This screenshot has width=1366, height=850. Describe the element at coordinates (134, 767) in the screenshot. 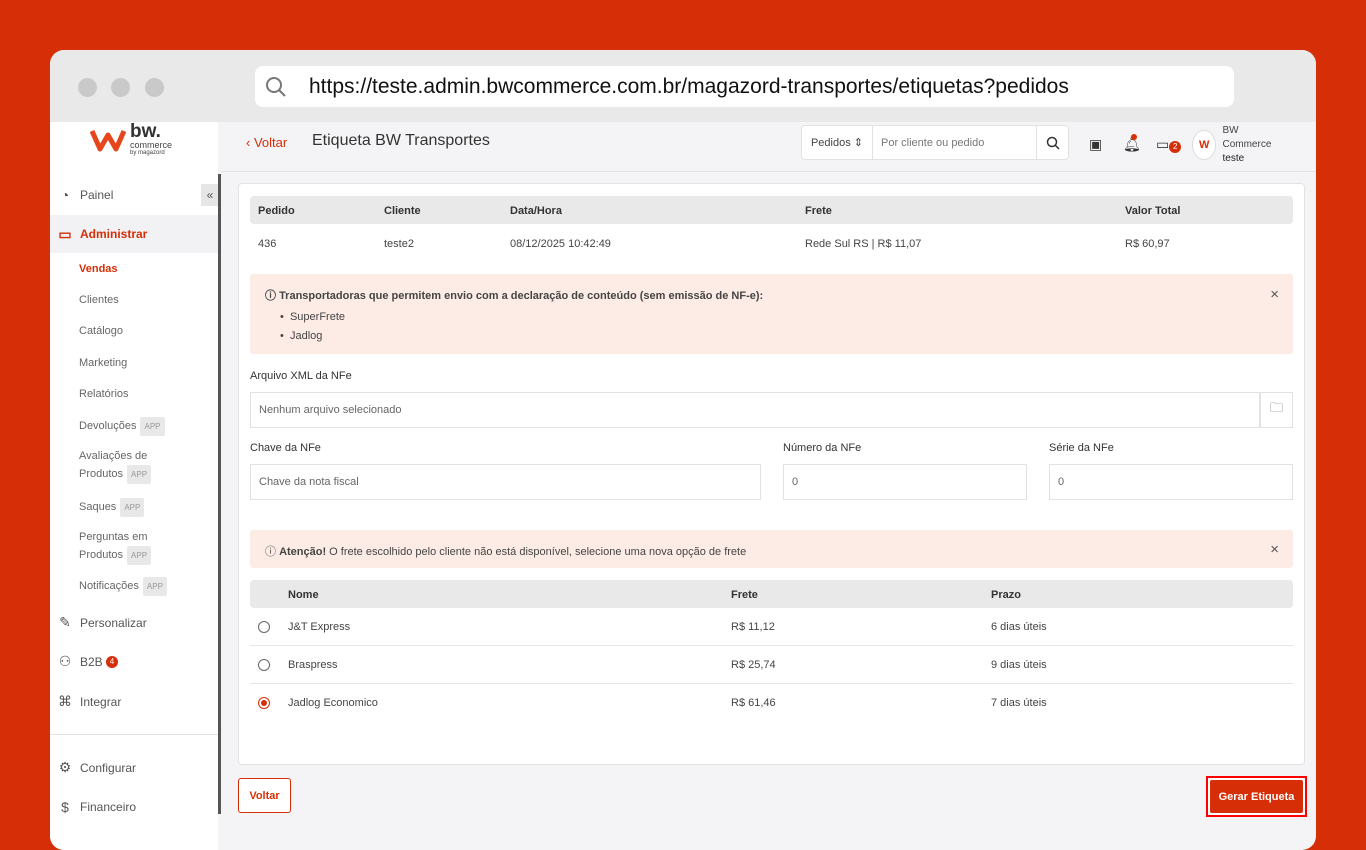

I see `sidebar-item-configurar: ⚙ Configurar` at that location.